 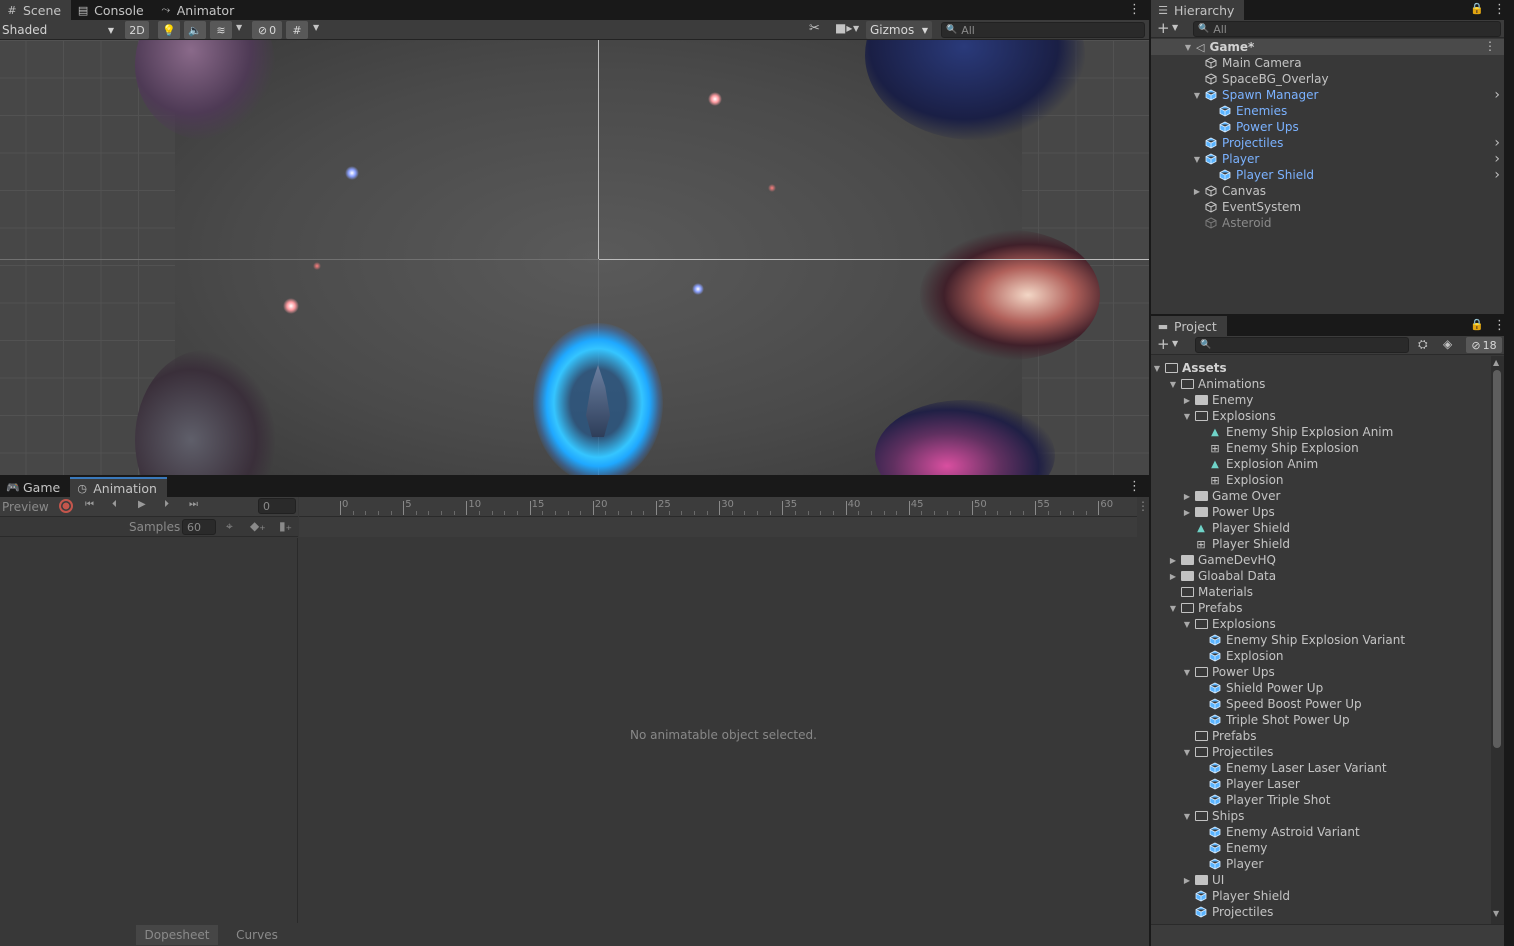 I want to click on project-item: Player Laser, so click(x=1225, y=784).